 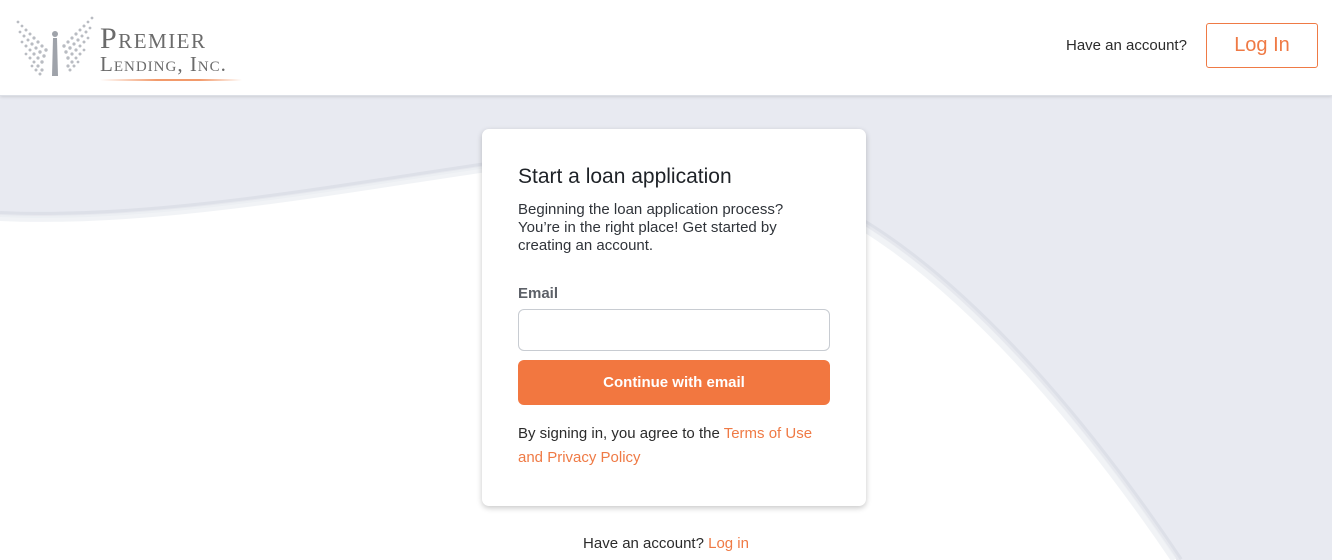 What do you see at coordinates (55, 46) in the screenshot?
I see `wings-icon` at bounding box center [55, 46].